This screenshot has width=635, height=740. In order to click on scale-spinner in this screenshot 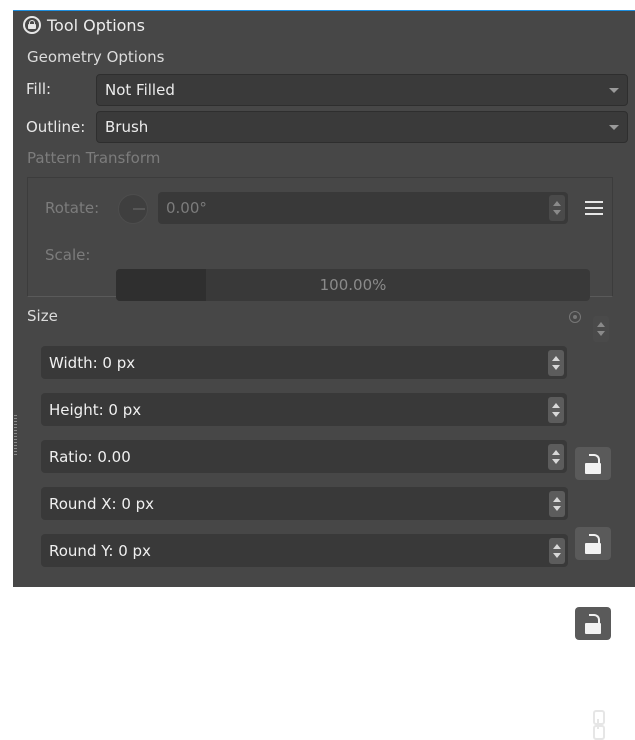, I will do `click(601, 329)`.